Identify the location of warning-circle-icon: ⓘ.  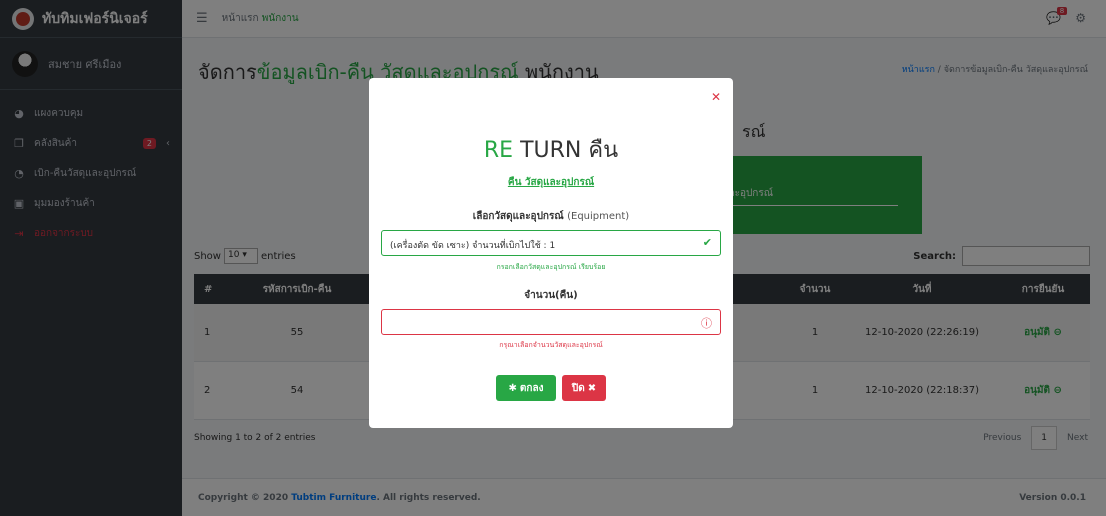
(706, 323).